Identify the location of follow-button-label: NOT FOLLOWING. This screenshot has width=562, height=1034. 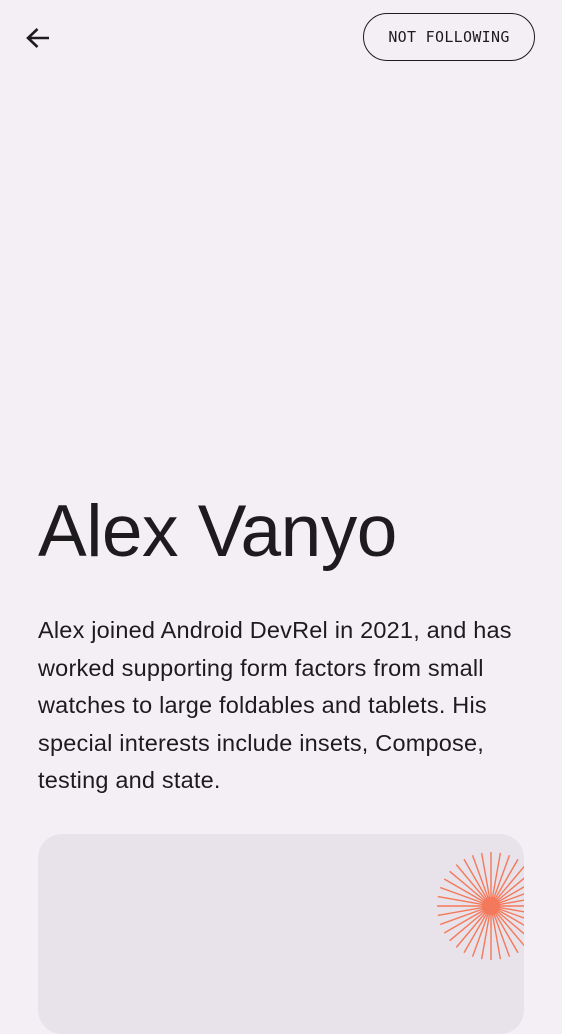
(449, 37).